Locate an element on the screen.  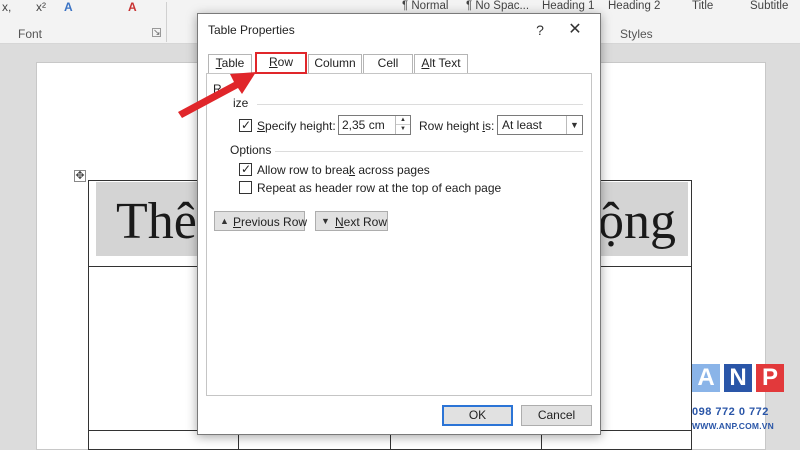
height-spinner: ▲ ▼ is located at coordinates (374, 125).